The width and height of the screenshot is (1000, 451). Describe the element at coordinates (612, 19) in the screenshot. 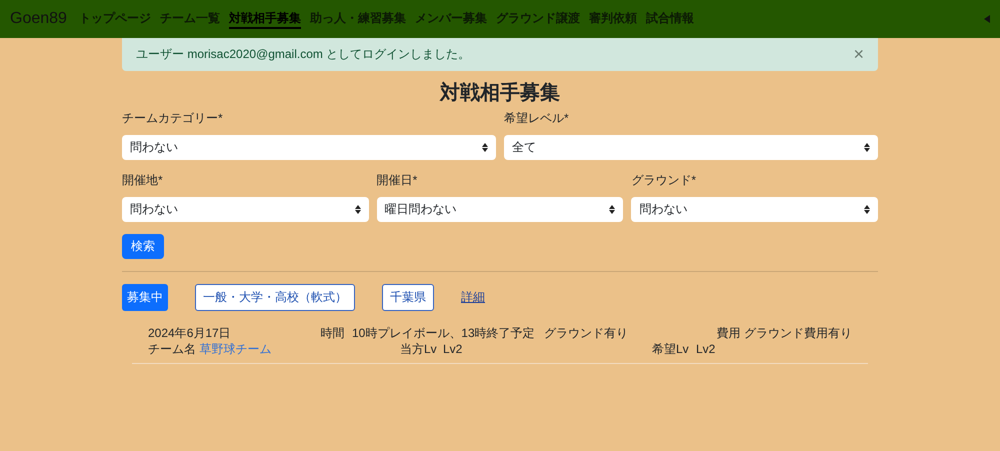

I see `nav-link: 審判依頼` at that location.